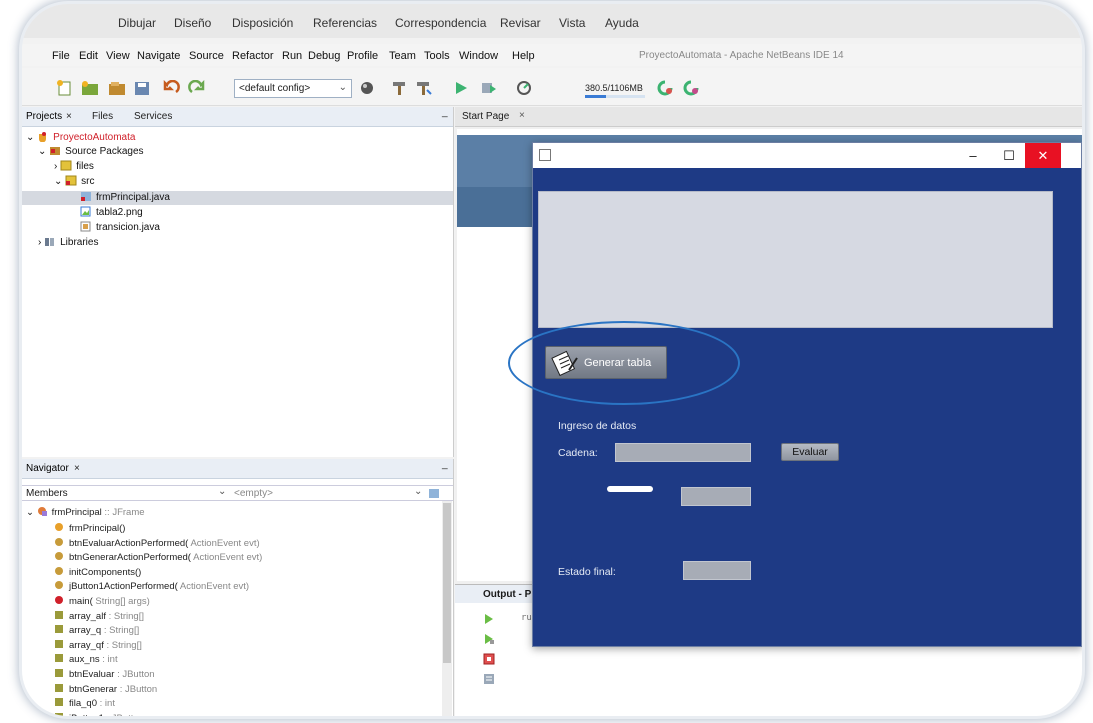 Image resolution: width=1093 pixels, height=723 pixels. Describe the element at coordinates (44, 116) in the screenshot. I see `tab-projects: Projects` at that location.